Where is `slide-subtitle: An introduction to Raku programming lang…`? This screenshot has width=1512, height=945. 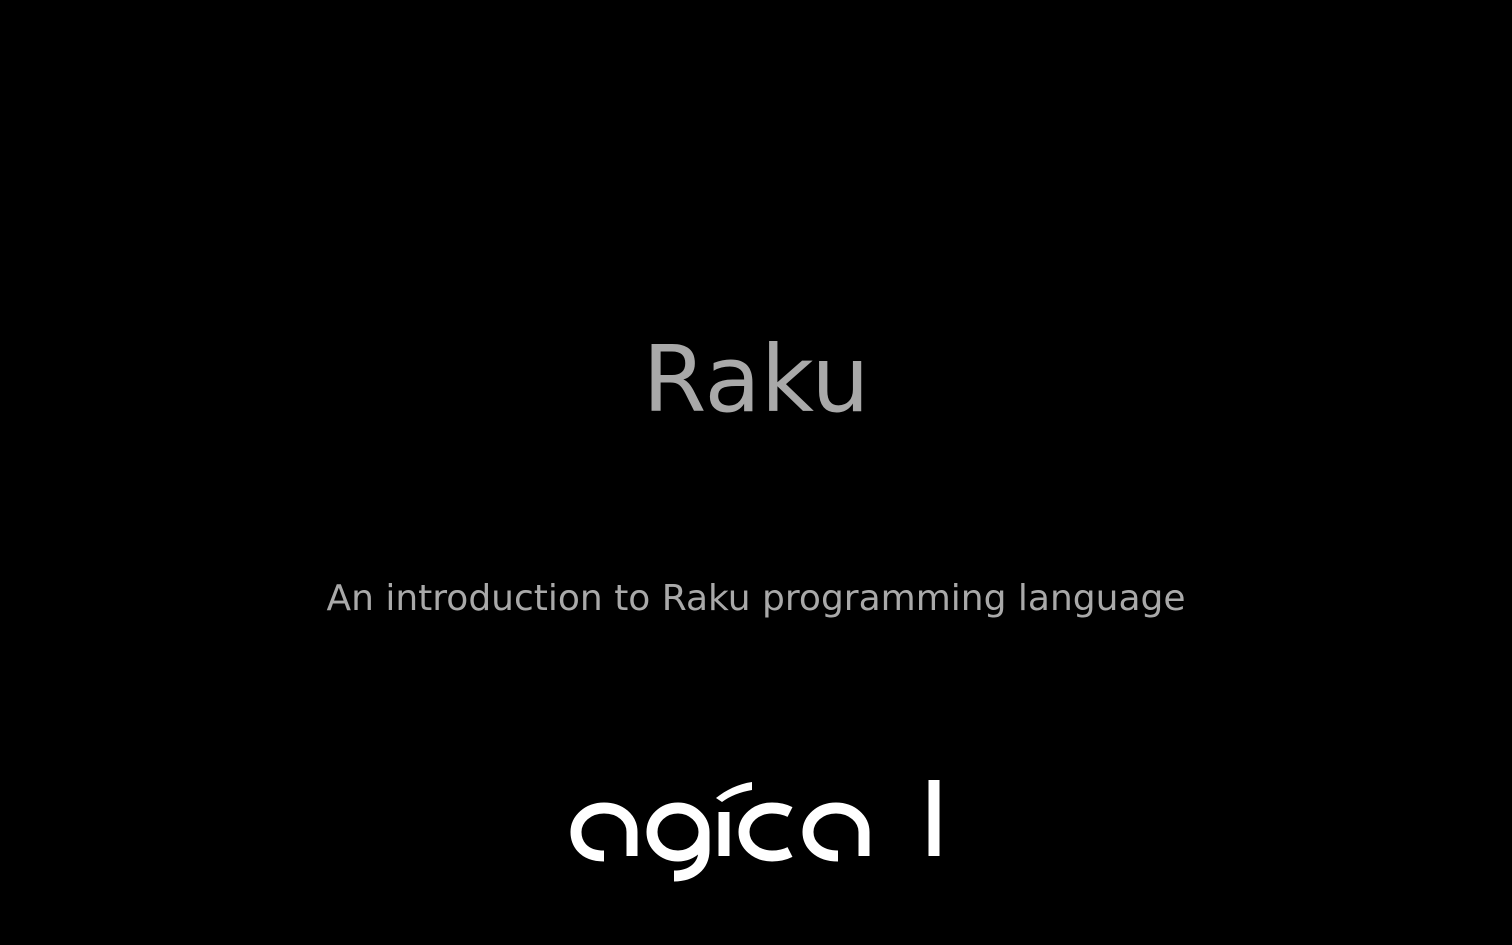 slide-subtitle: An introduction to Raku programming lang… is located at coordinates (756, 598).